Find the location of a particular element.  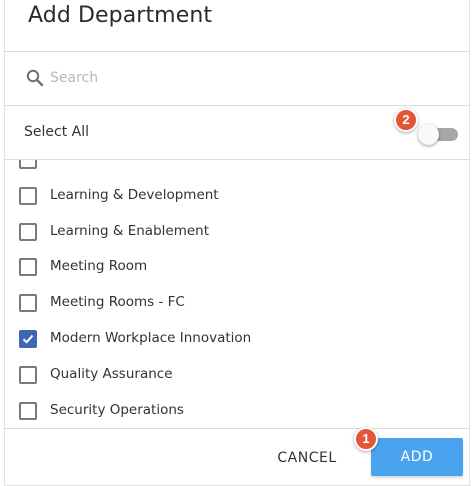

list-item-label: Quality Assurance is located at coordinates (111, 373).